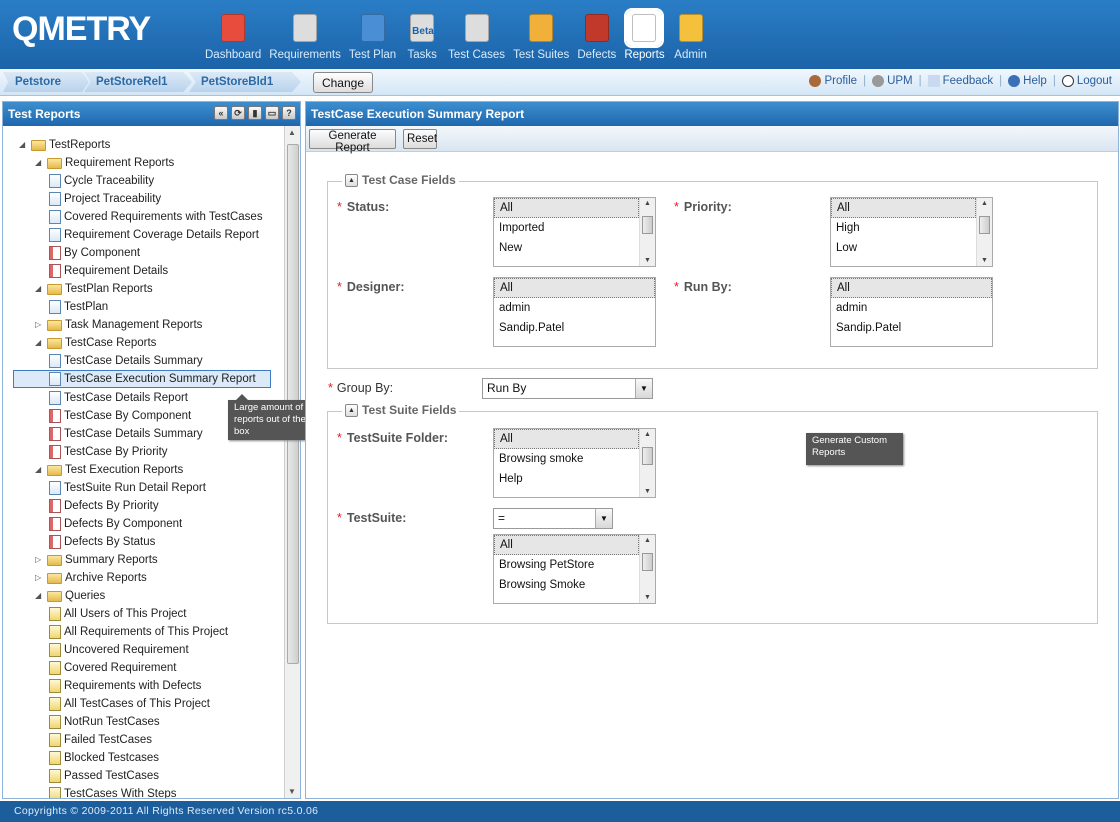 The width and height of the screenshot is (1120, 822). I want to click on list-option: Browsing smoke, so click(566, 459).